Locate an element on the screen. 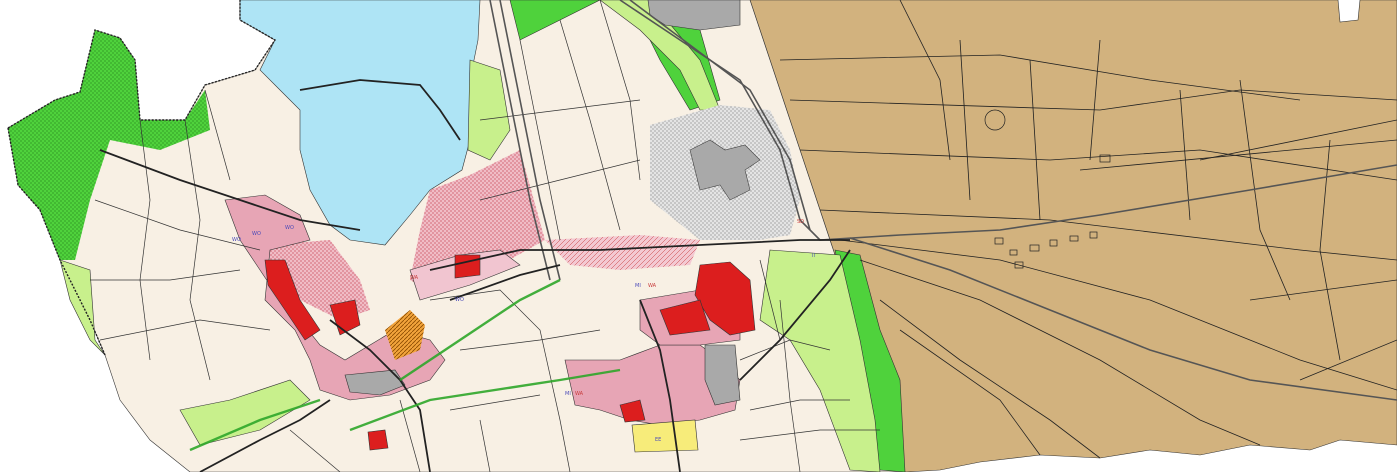 This screenshot has width=1397, height=472. special-zone-yellow is located at coordinates (665, 436).